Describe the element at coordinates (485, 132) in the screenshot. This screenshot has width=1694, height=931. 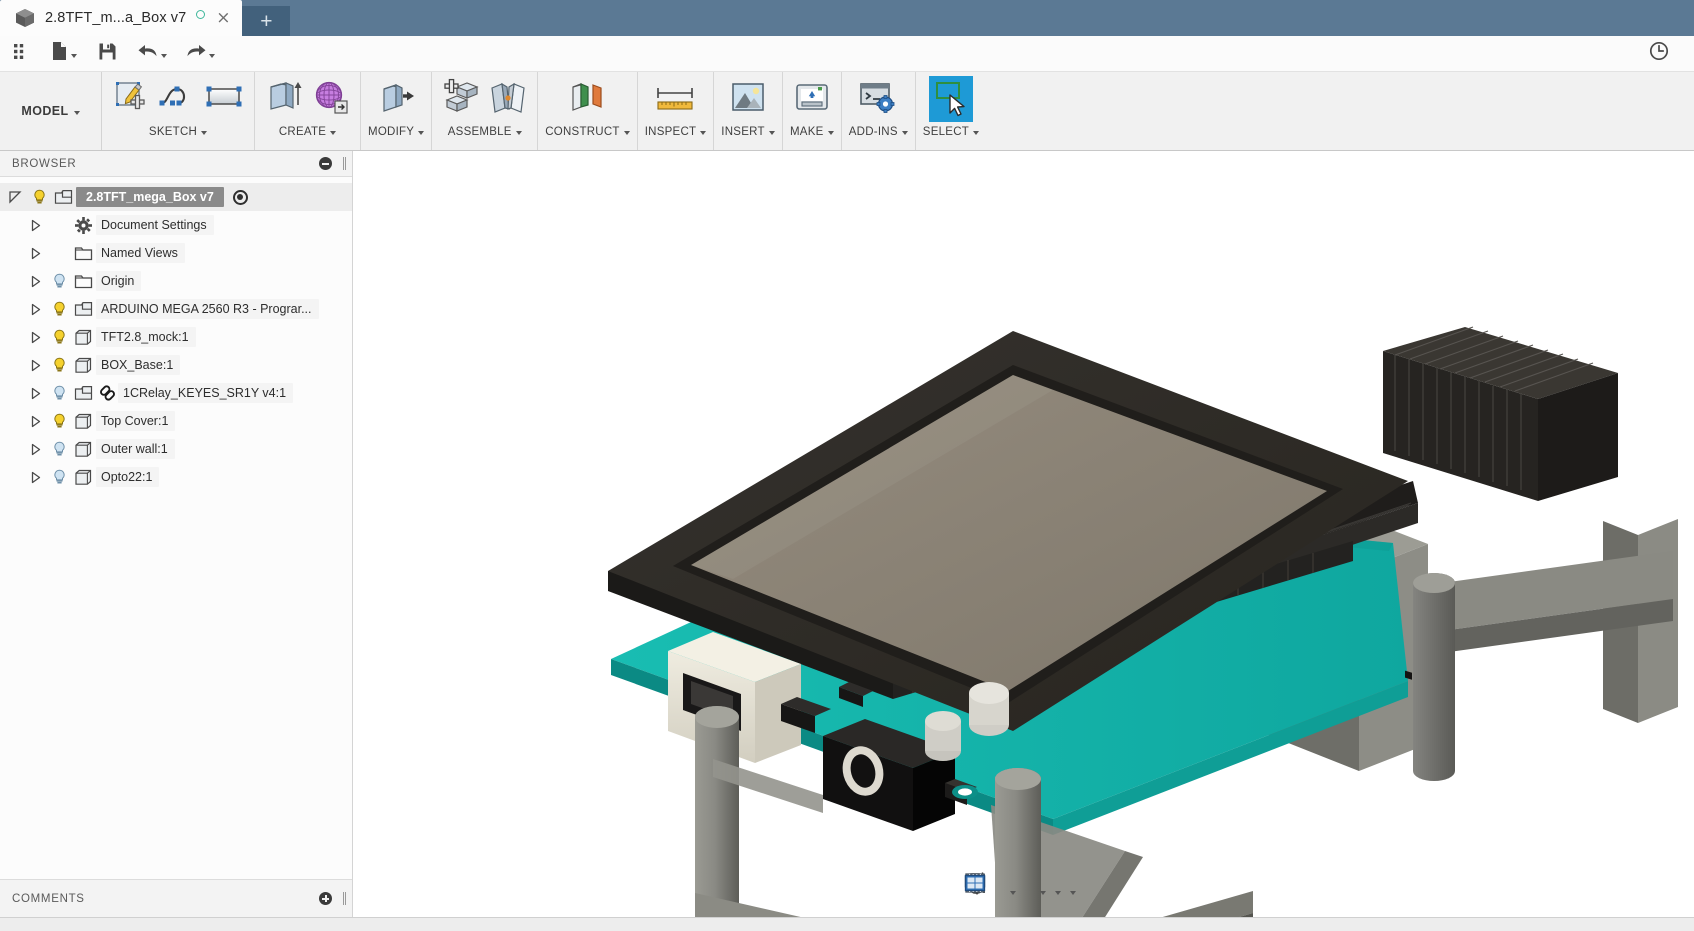
I see `ribbon-group-assemble-label: ASSEMBLE` at that location.